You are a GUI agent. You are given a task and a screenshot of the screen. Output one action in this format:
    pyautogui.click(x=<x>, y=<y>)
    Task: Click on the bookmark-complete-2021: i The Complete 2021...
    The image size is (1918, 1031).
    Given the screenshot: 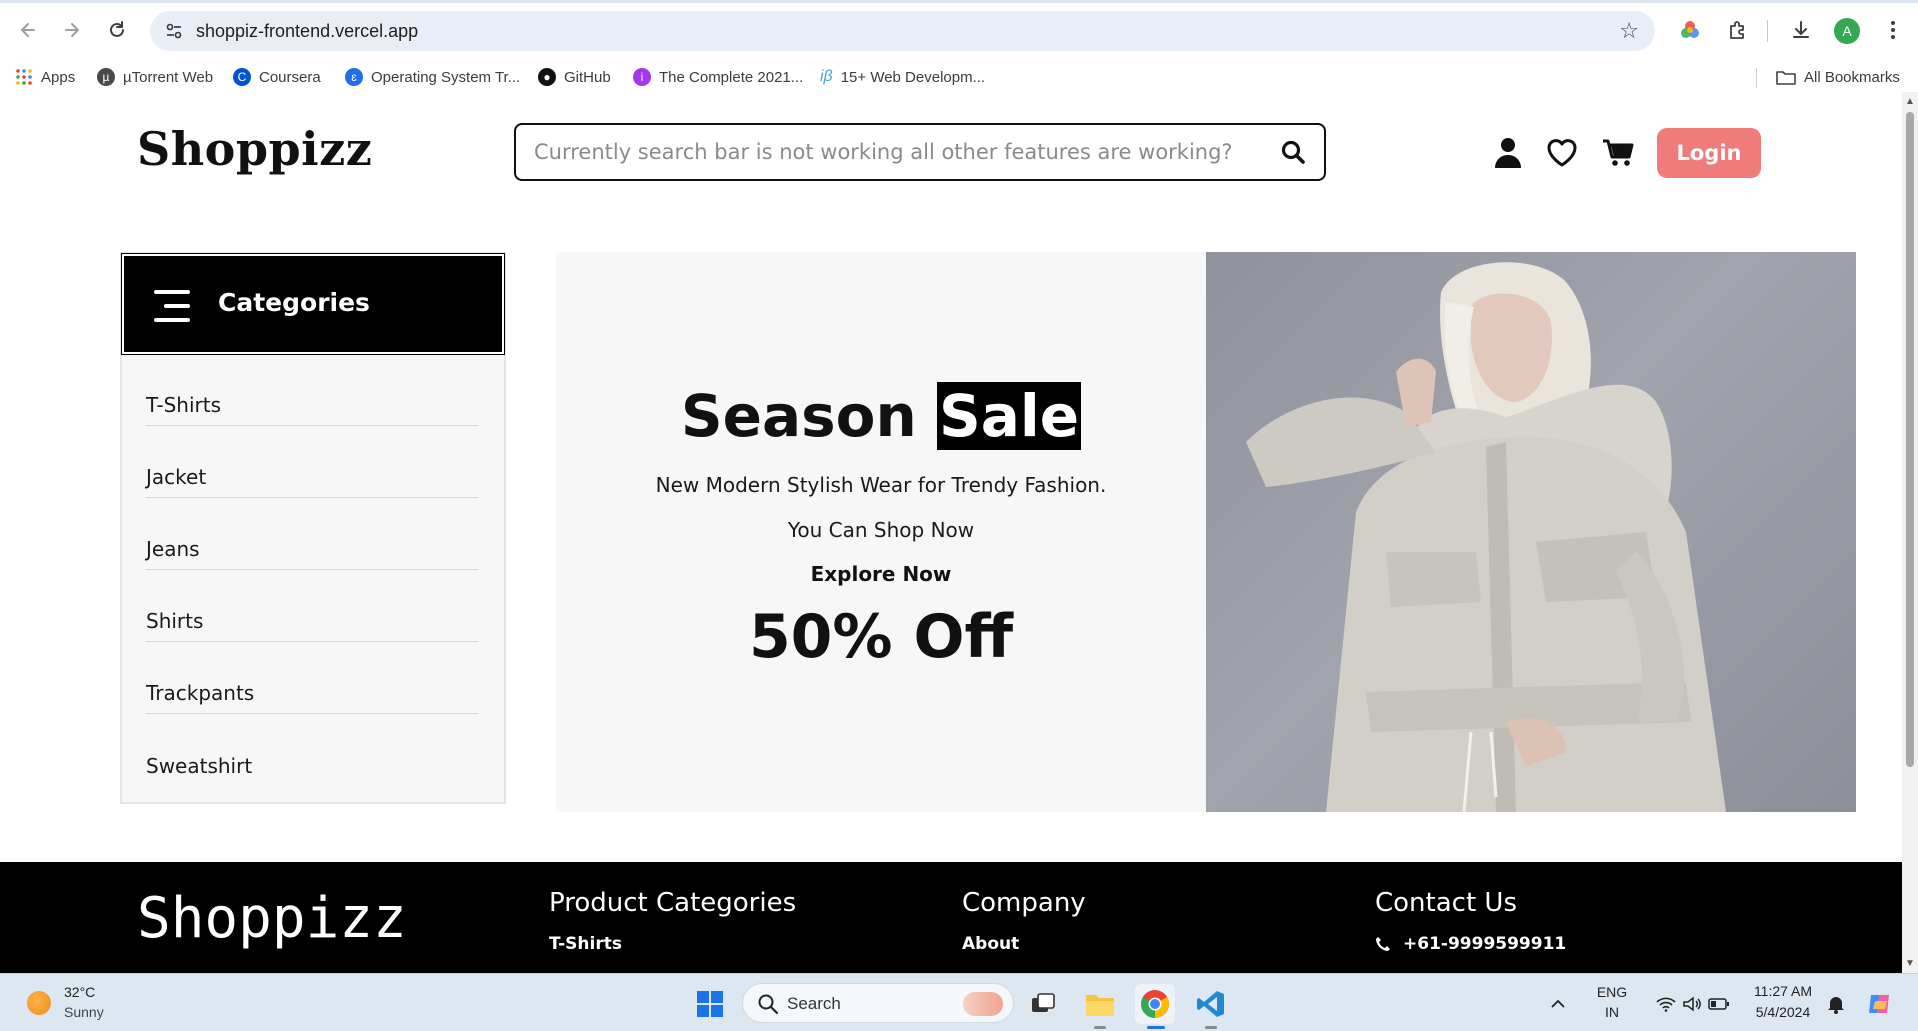 What is the action you would take?
    pyautogui.click(x=718, y=77)
    